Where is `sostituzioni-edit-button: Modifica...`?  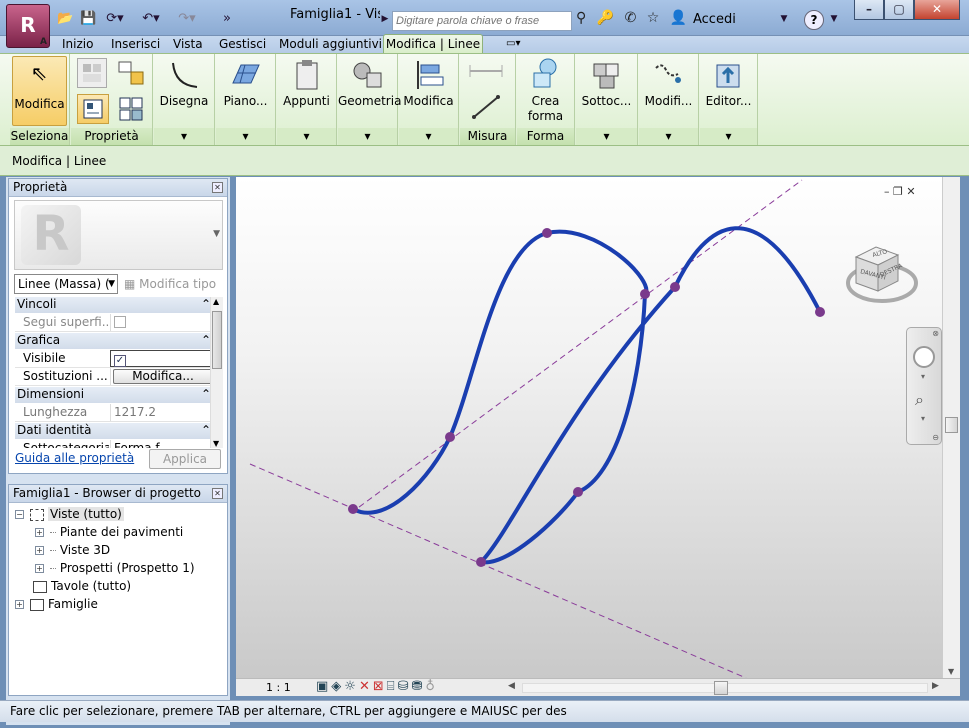
sostituzioni-edit-button: Modifica... is located at coordinates (163, 376).